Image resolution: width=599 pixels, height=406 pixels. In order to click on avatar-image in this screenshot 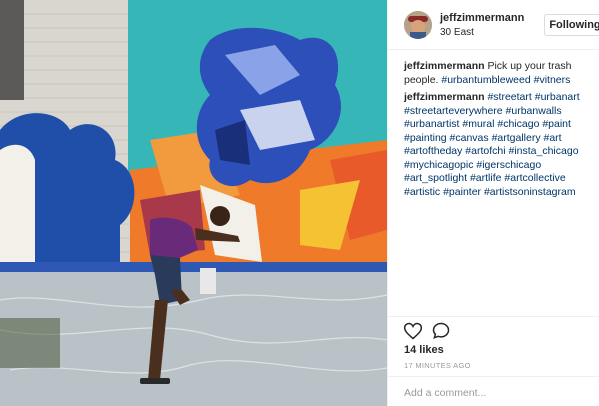, I will do `click(418, 25)`.